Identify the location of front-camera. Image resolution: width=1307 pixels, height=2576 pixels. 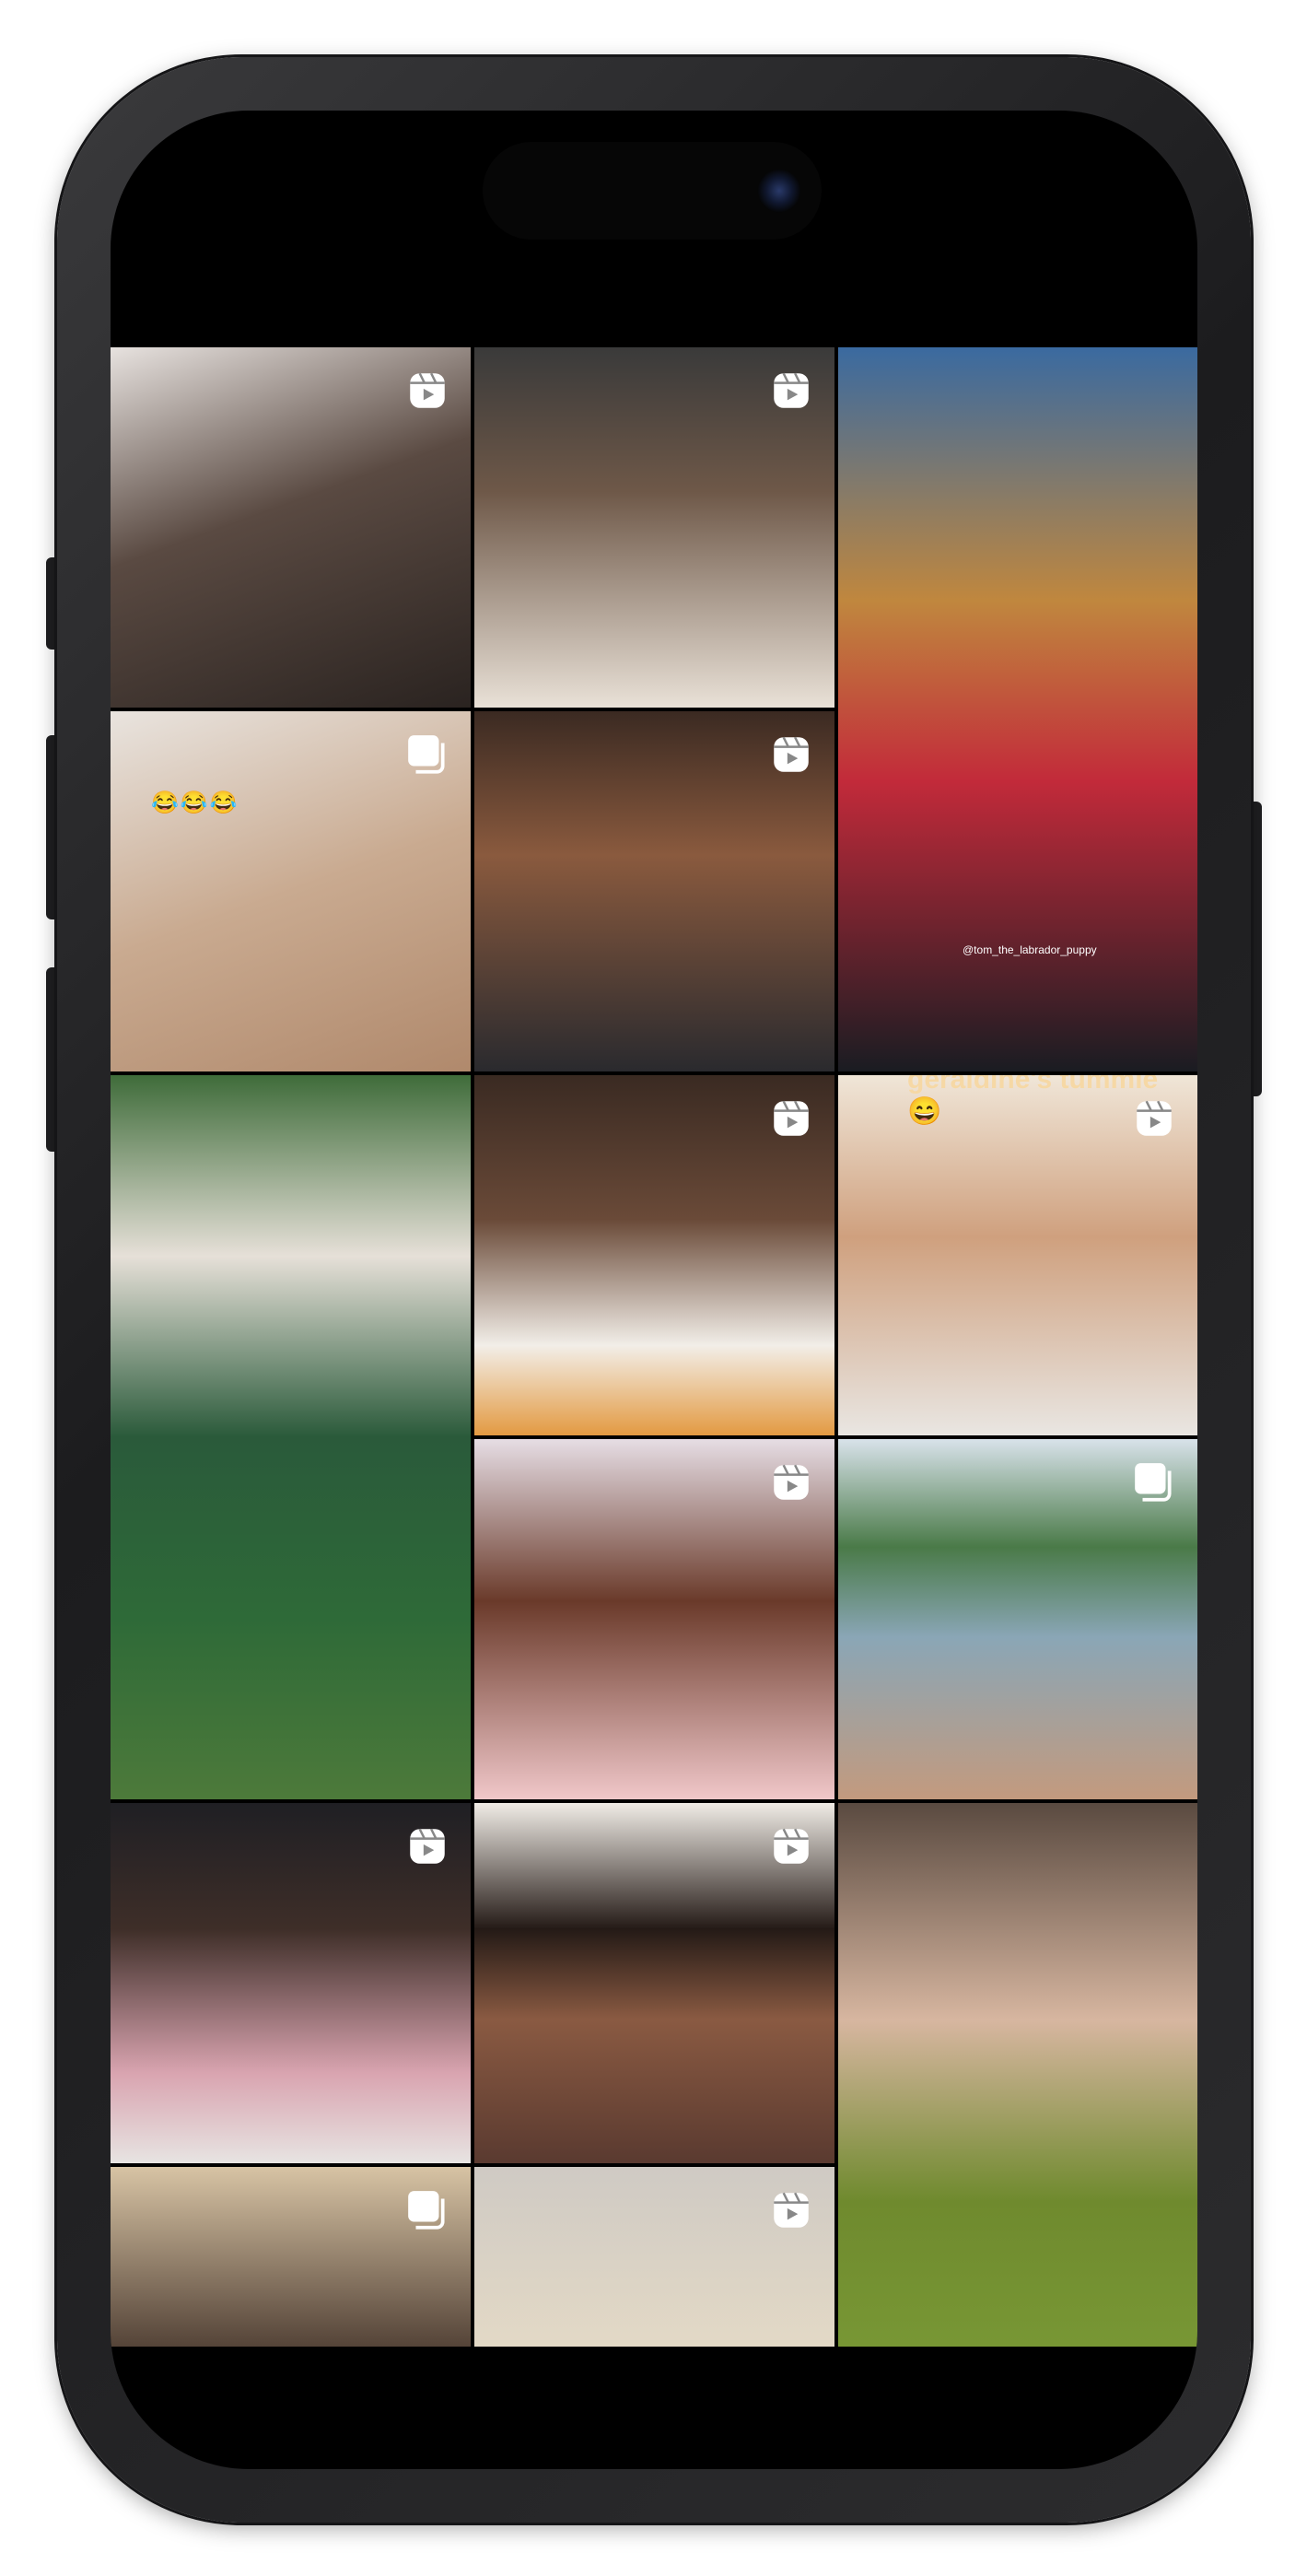
(779, 191).